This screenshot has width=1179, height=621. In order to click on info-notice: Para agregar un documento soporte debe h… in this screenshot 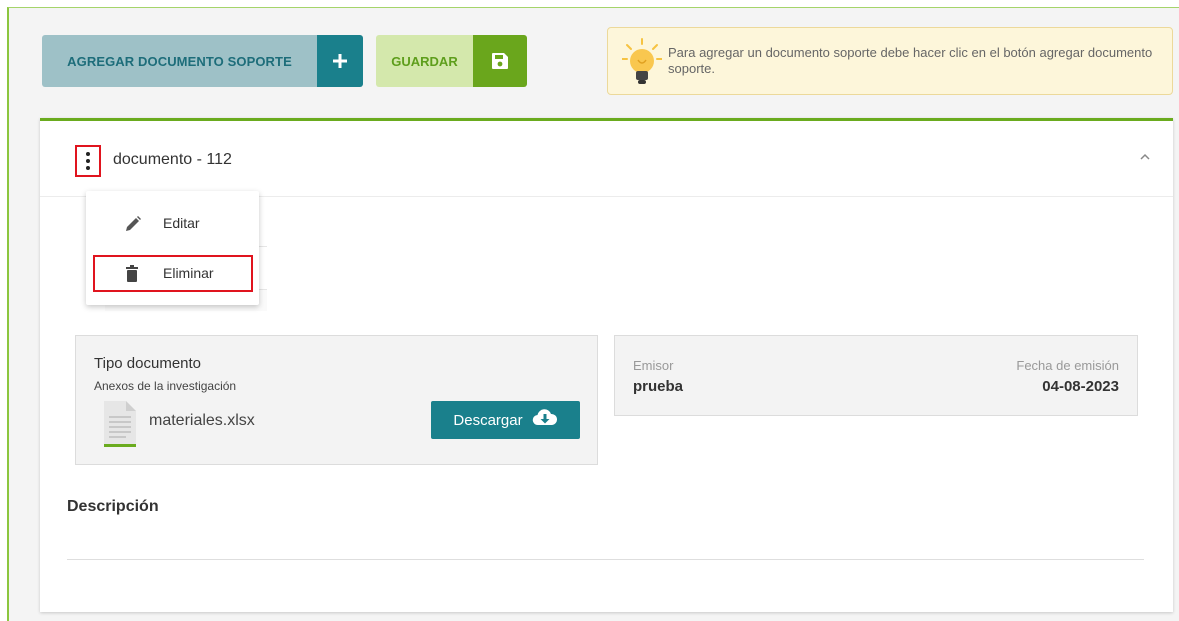, I will do `click(890, 61)`.